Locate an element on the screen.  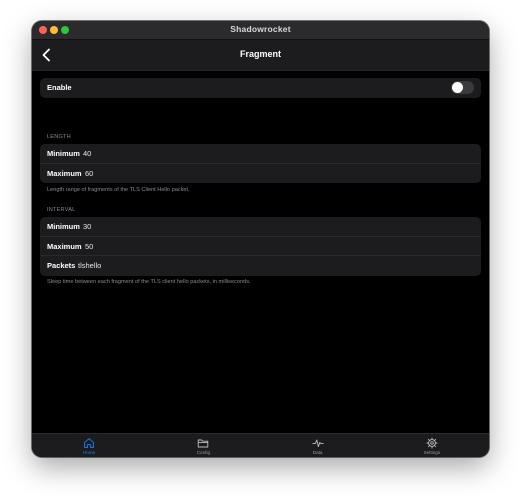
tab-settings: Settings is located at coordinates (432, 445).